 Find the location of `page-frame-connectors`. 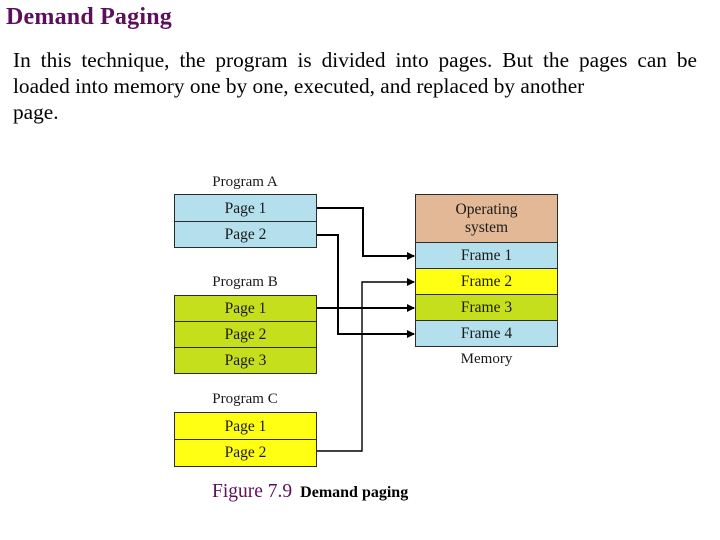

page-frame-connectors is located at coordinates (366, 329).